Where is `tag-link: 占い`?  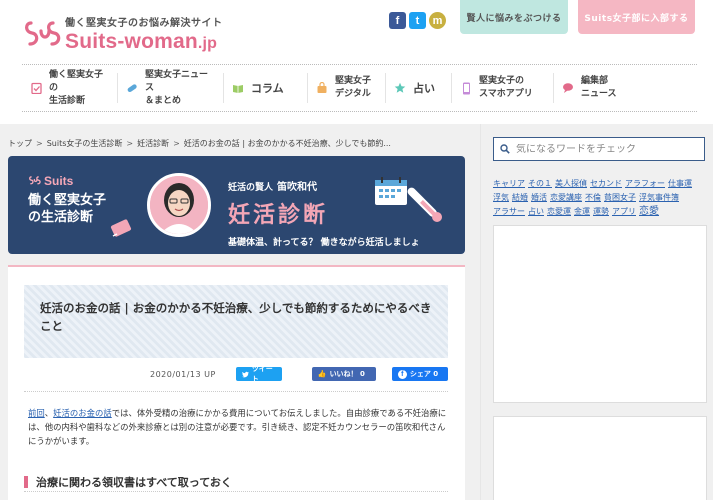 tag-link: 占い is located at coordinates (536, 211).